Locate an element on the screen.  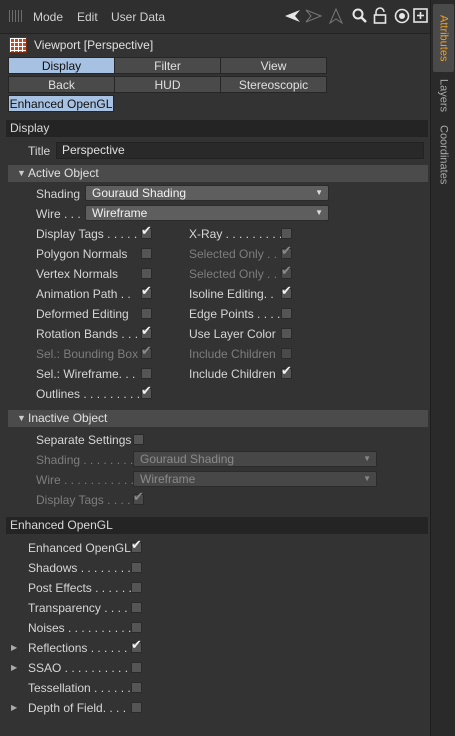
lock-icon is located at coordinates (380, 16).